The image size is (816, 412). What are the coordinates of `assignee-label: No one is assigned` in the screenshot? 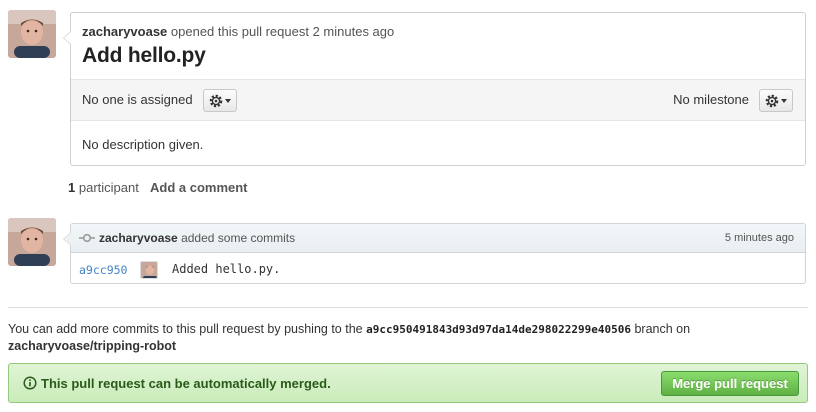 It's located at (137, 99).